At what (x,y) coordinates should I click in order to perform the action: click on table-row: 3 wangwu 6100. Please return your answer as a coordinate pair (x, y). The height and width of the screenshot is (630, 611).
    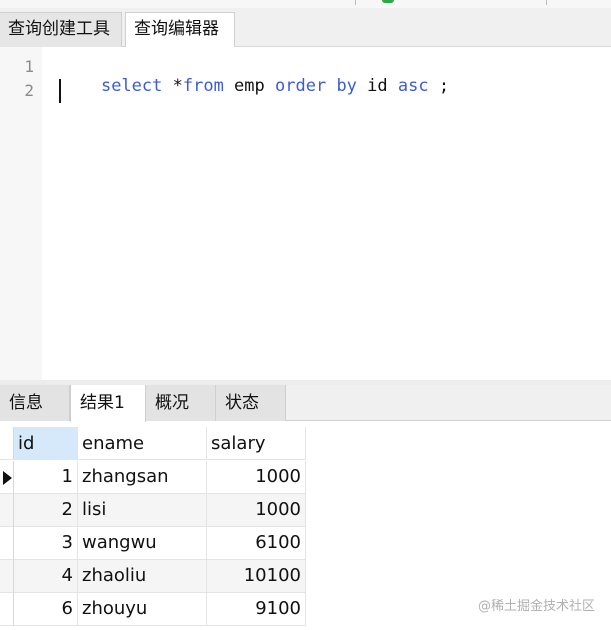
    Looking at the image, I should click on (305, 543).